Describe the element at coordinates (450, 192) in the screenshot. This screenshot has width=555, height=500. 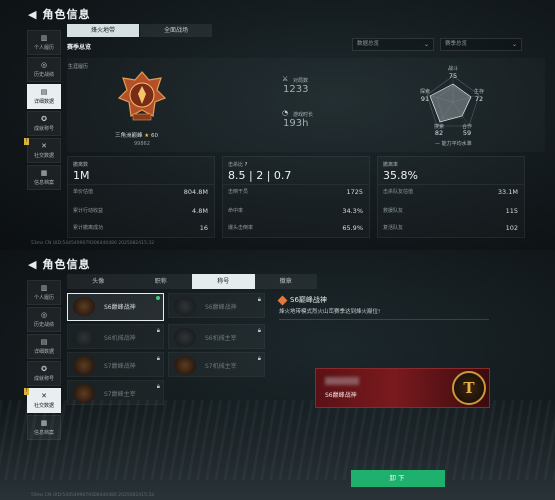
I see `card-row: 击杀队友估值 33.1M` at that location.